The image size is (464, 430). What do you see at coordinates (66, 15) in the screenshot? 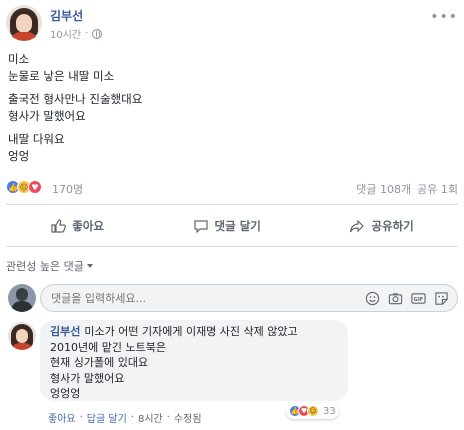
I see `post-author: 김부선` at bounding box center [66, 15].